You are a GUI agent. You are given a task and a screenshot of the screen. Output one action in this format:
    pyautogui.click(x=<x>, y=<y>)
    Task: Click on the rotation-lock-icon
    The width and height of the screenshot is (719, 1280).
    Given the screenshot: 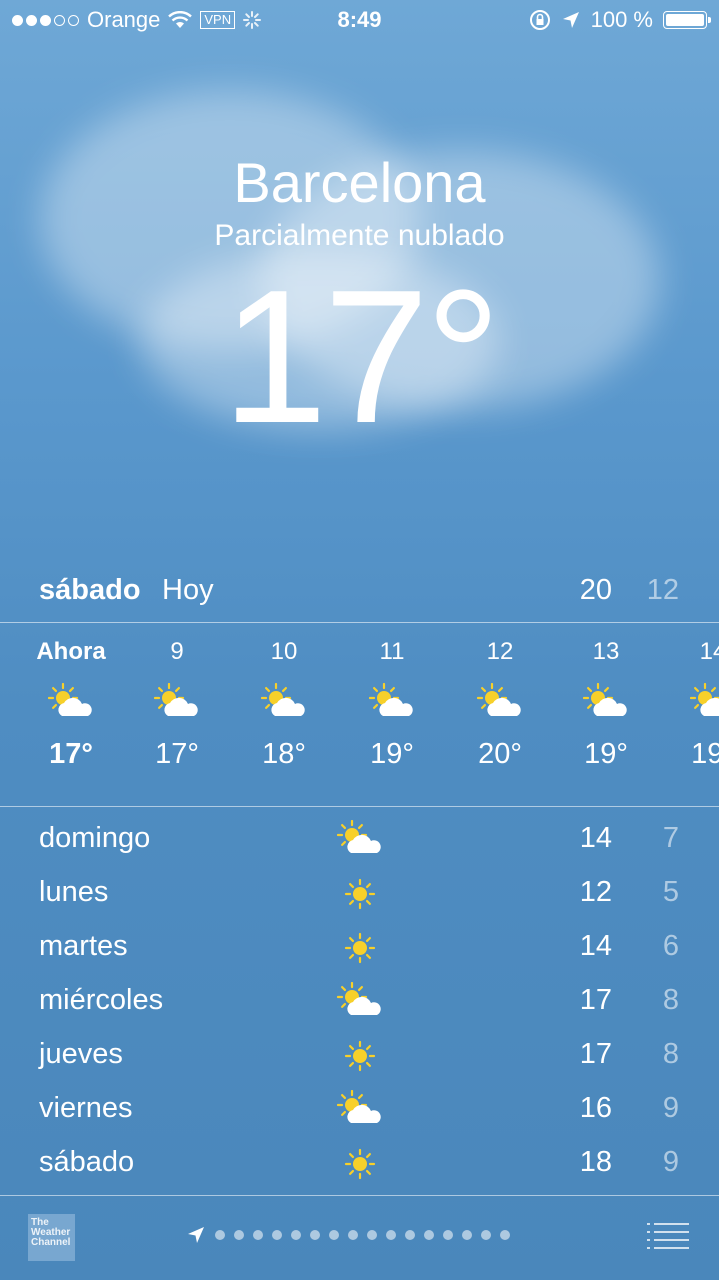 What is the action you would take?
    pyautogui.click(x=539, y=20)
    